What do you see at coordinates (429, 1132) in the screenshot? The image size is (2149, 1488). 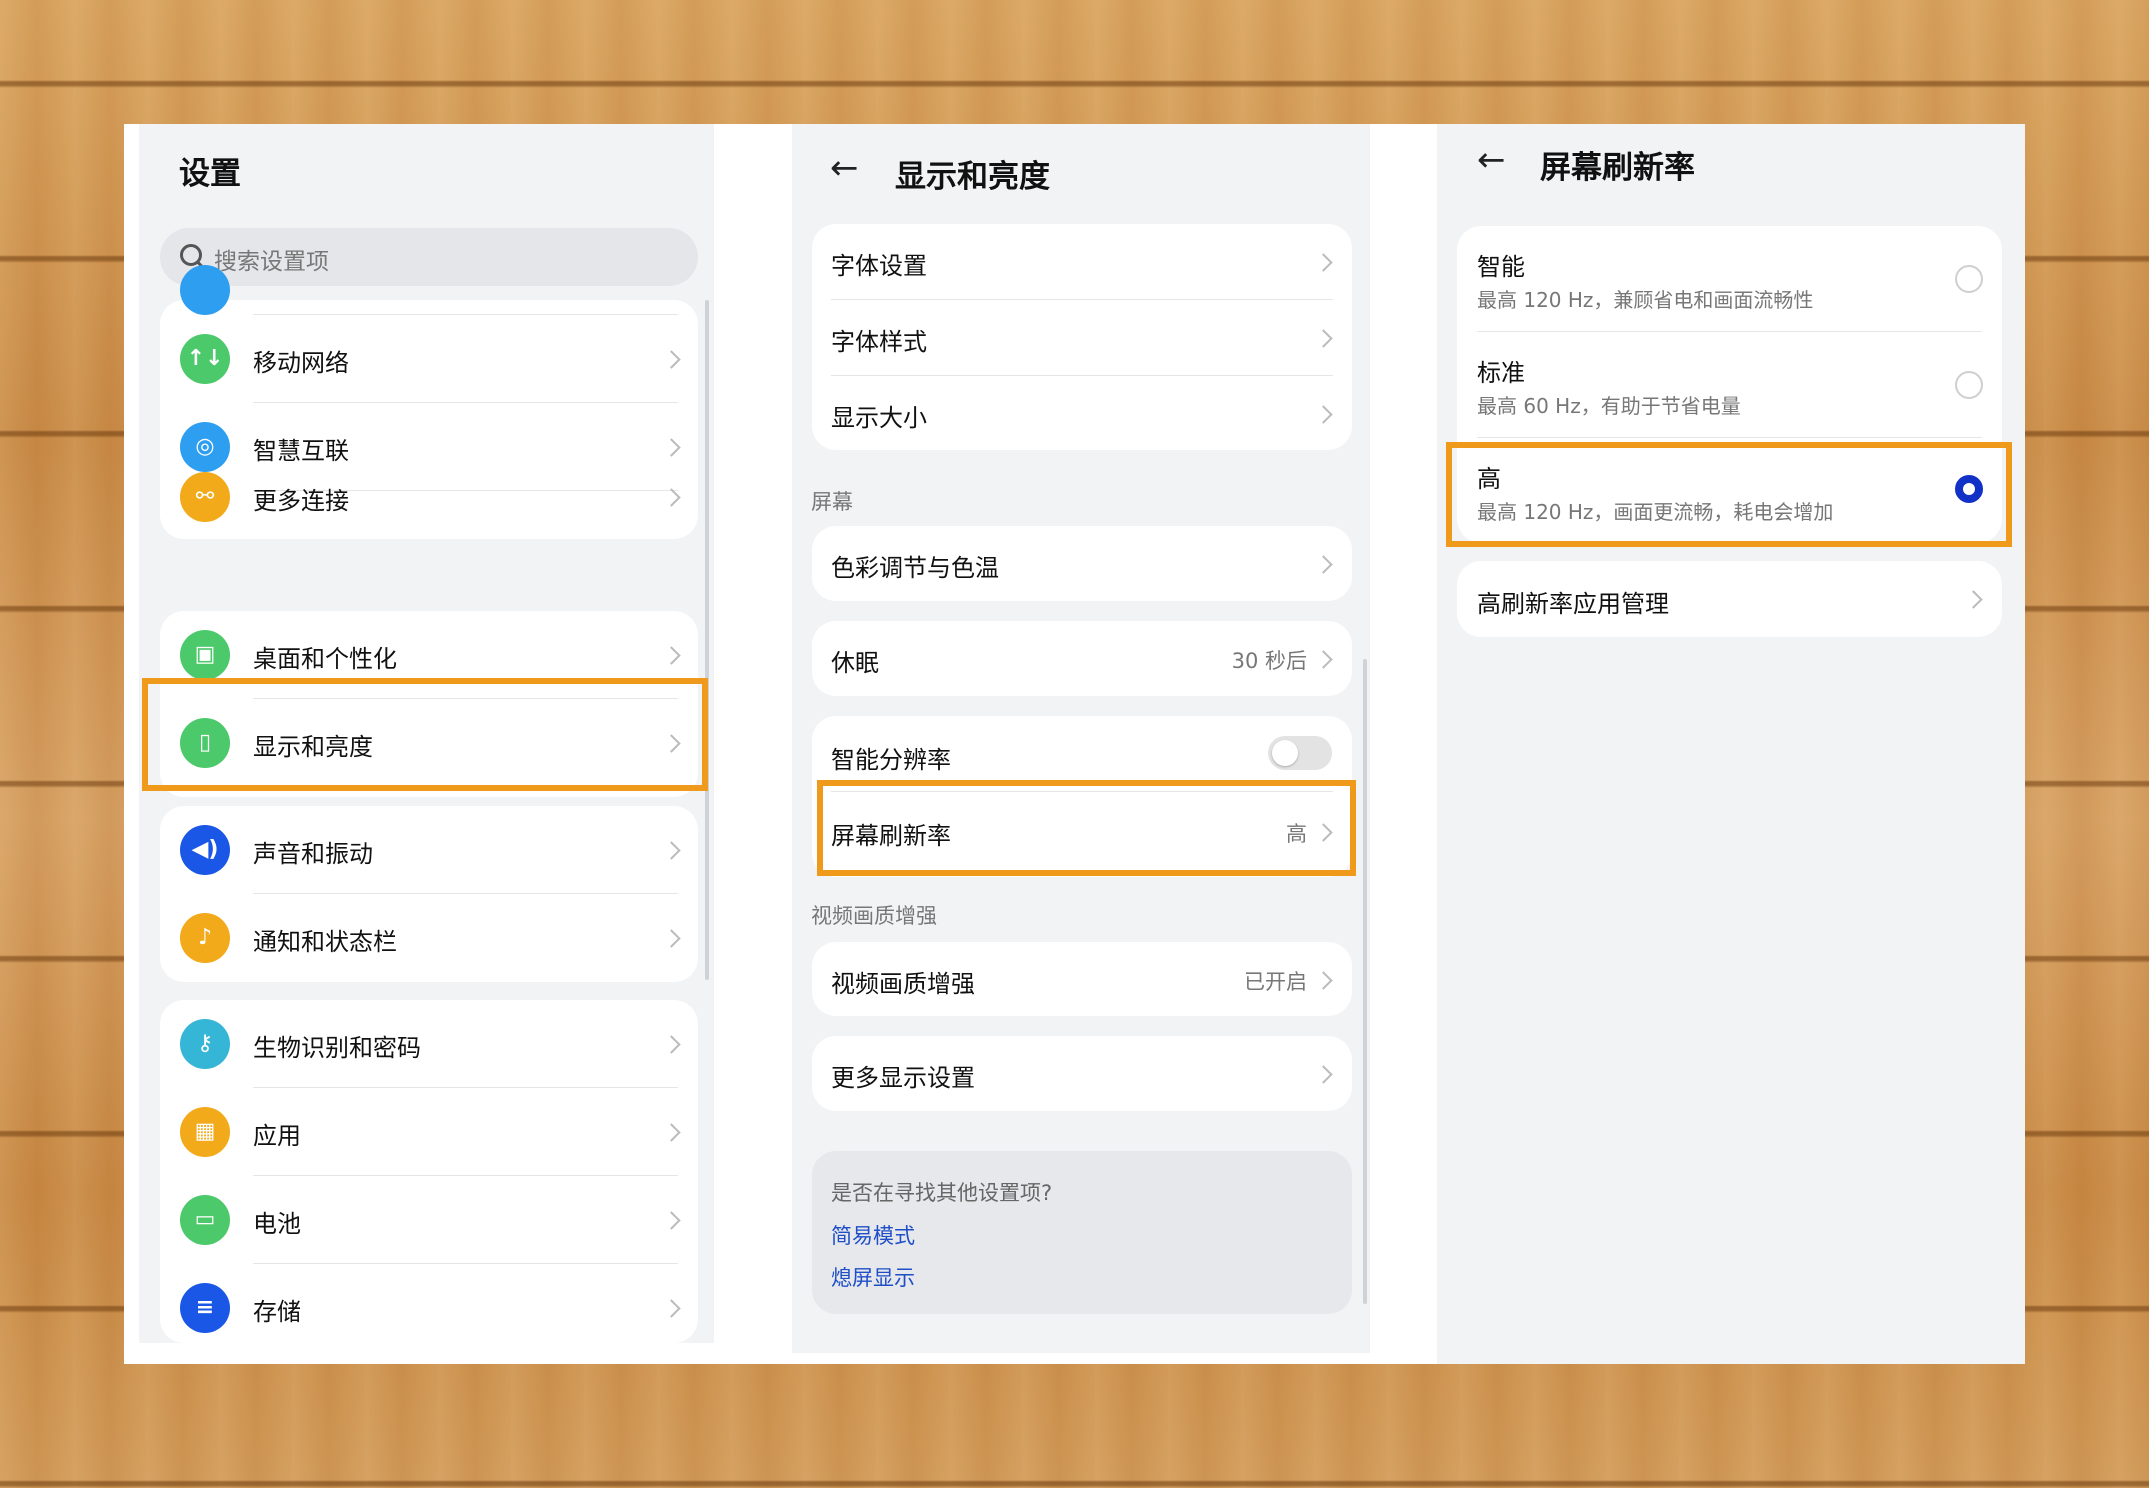 I see `sidebar-item-apps: ▦ 应用` at bounding box center [429, 1132].